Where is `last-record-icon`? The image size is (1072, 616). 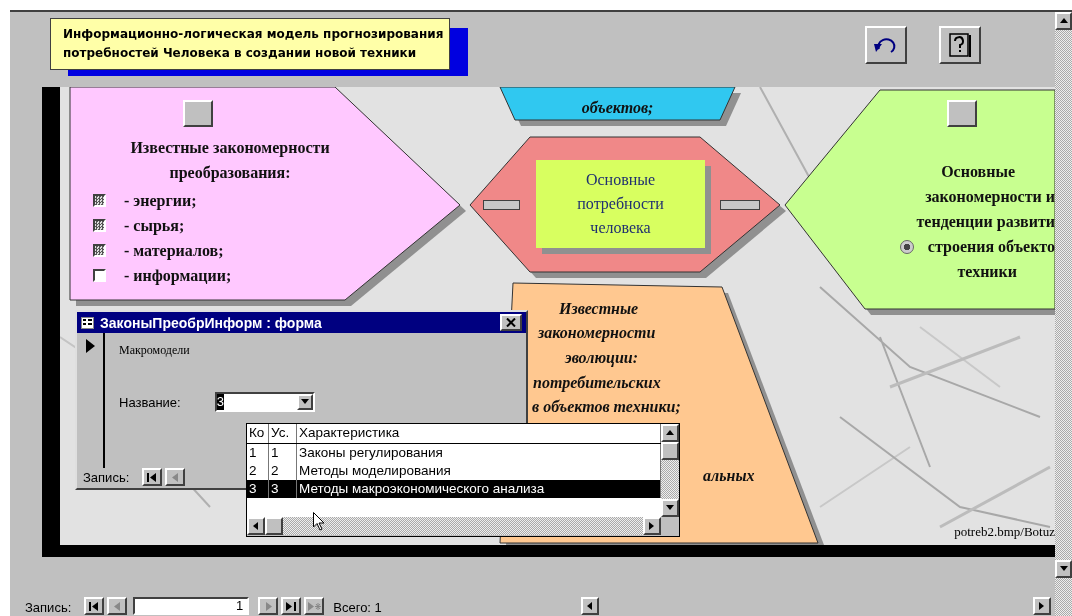 last-record-icon is located at coordinates (291, 606).